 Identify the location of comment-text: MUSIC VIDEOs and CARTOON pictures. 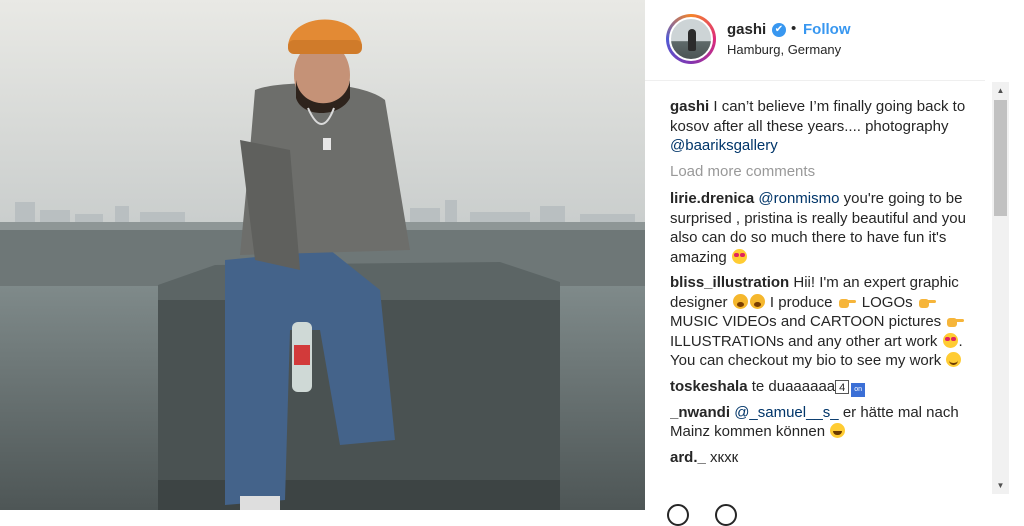
(806, 321).